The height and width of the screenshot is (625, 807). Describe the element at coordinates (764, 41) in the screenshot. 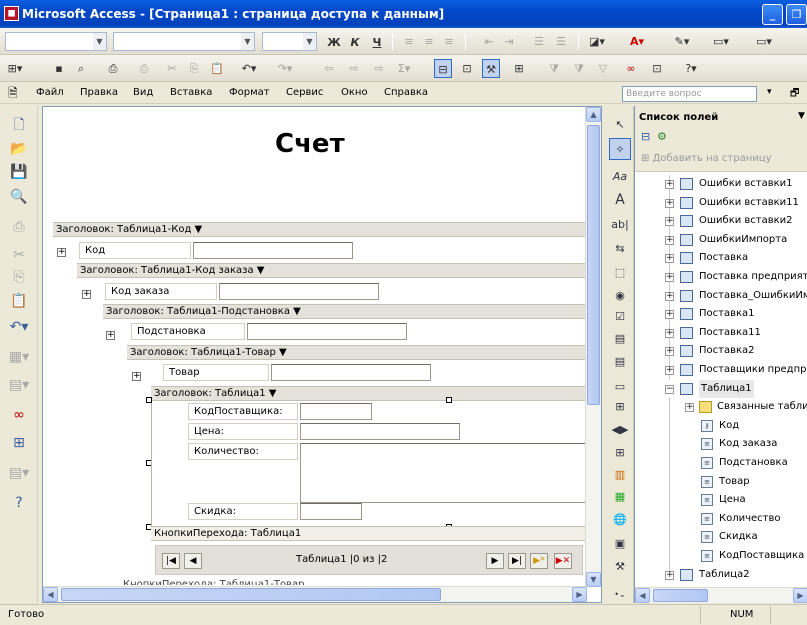

I see `special-effect-icon: ▭▾` at that location.